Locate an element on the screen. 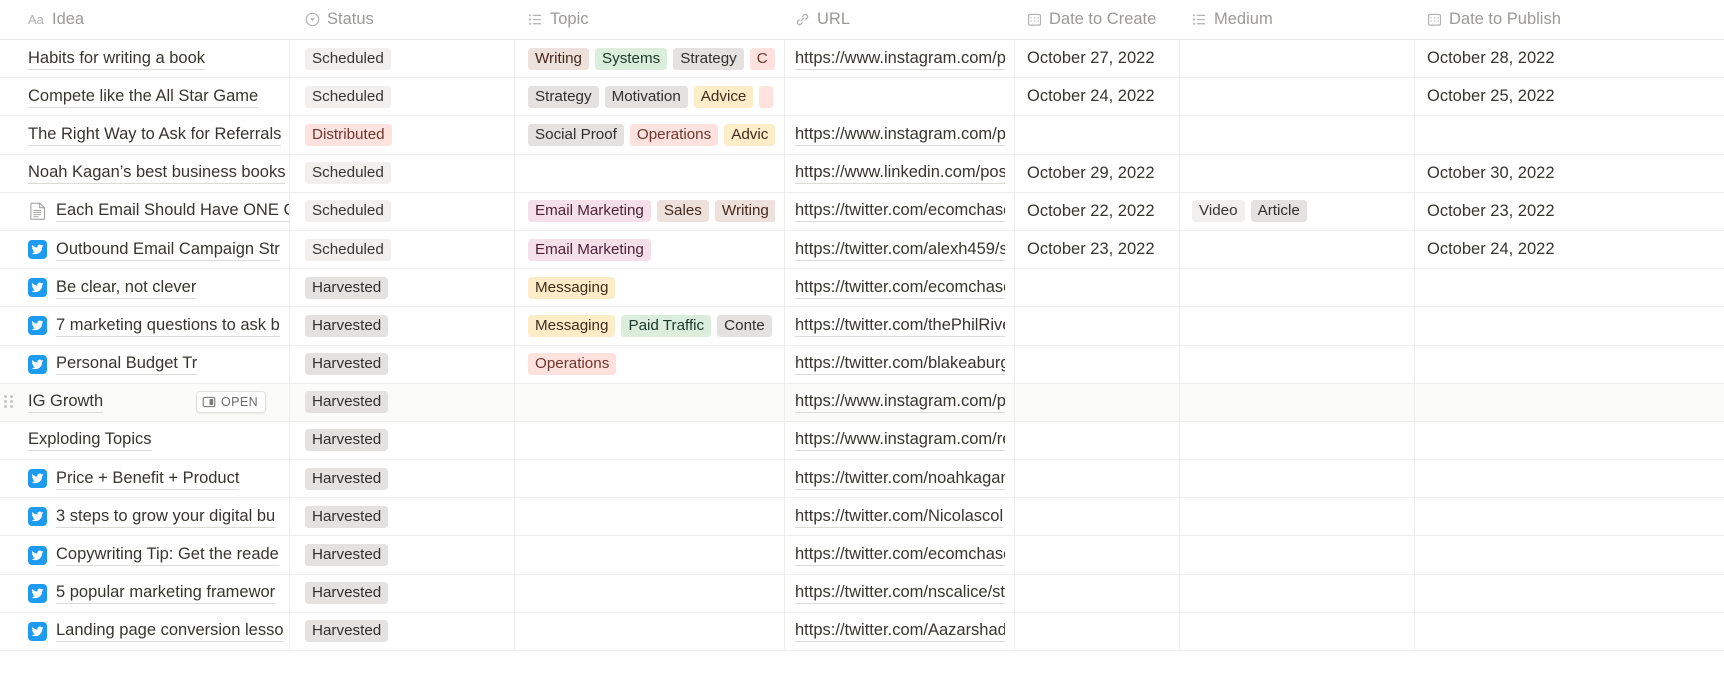 The height and width of the screenshot is (693, 1724). url-link: https://twitter.com/ecomchase is located at coordinates (900, 555).